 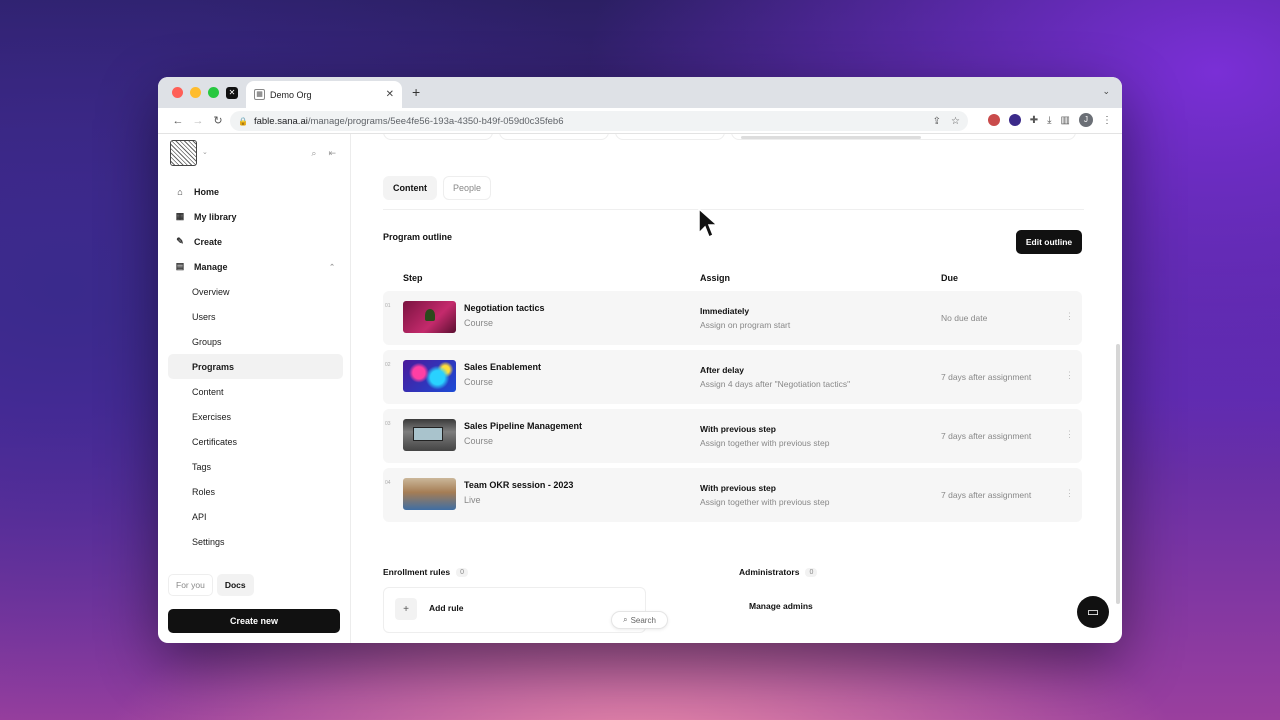 What do you see at coordinates (1049, 242) in the screenshot?
I see `edit-outline-button: Edit outline` at bounding box center [1049, 242].